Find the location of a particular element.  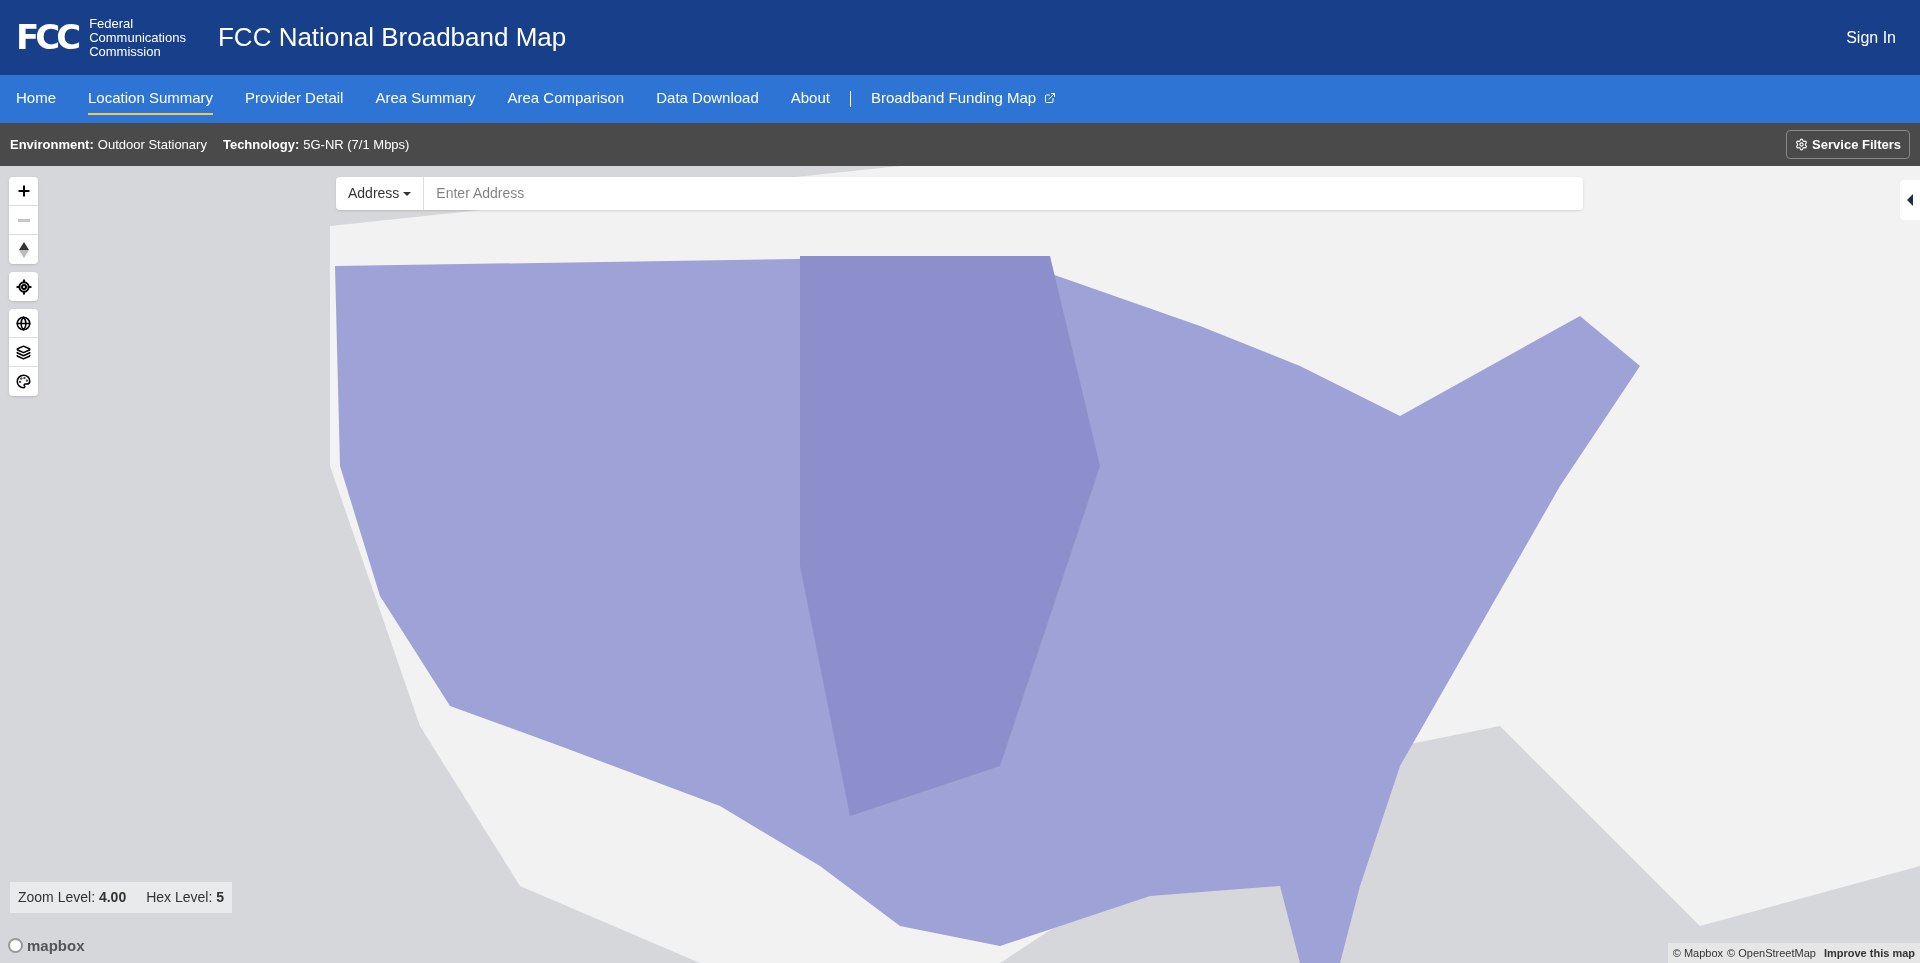

improve-map-link: Improve this map is located at coordinates (1869, 952).